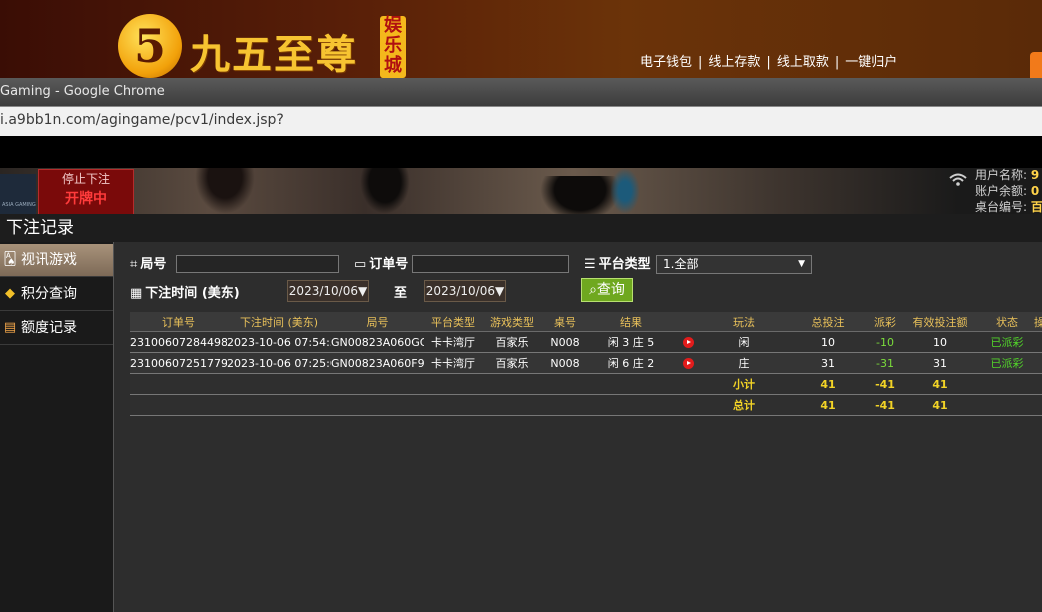 Image resolution: width=1042 pixels, height=612 pixels. What do you see at coordinates (377, 363) in the screenshot?
I see `cell-round-id: GN00823A060F9` at bounding box center [377, 363].